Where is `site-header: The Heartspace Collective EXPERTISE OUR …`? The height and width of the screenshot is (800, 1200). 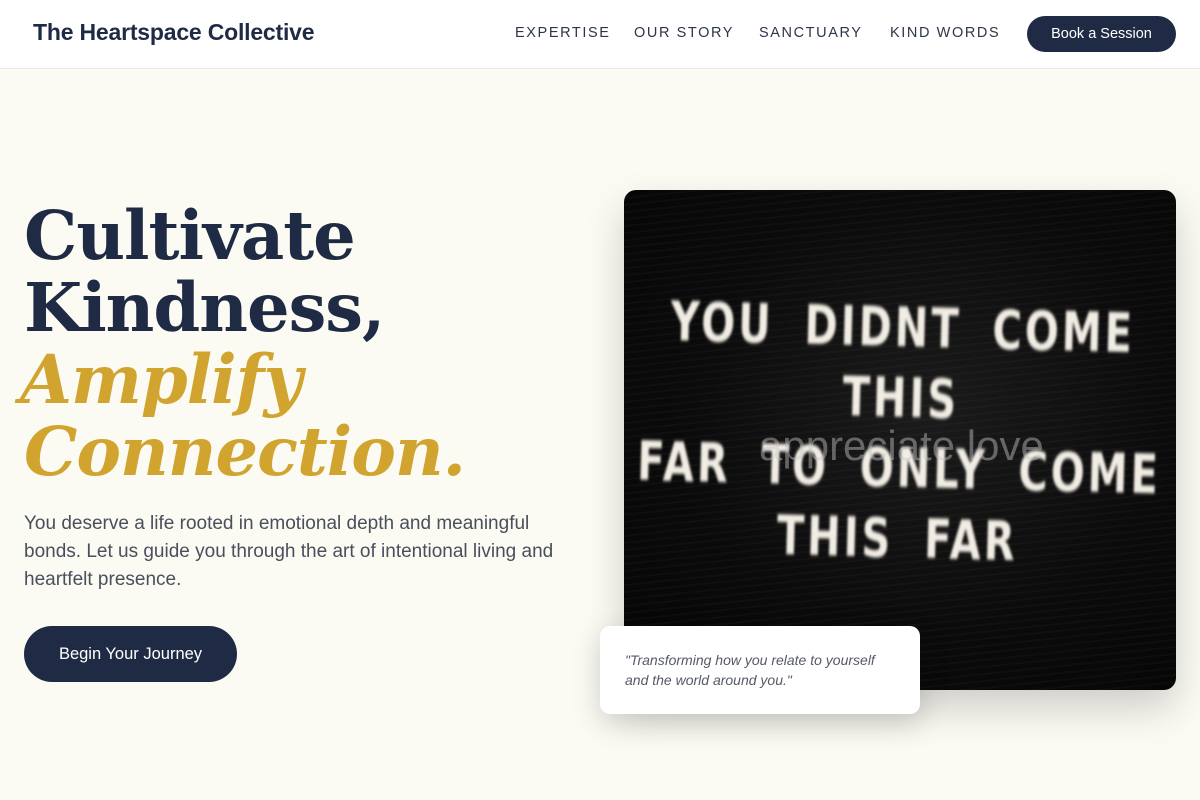 site-header: The Heartspace Collective EXPERTISE OUR … is located at coordinates (600, 34).